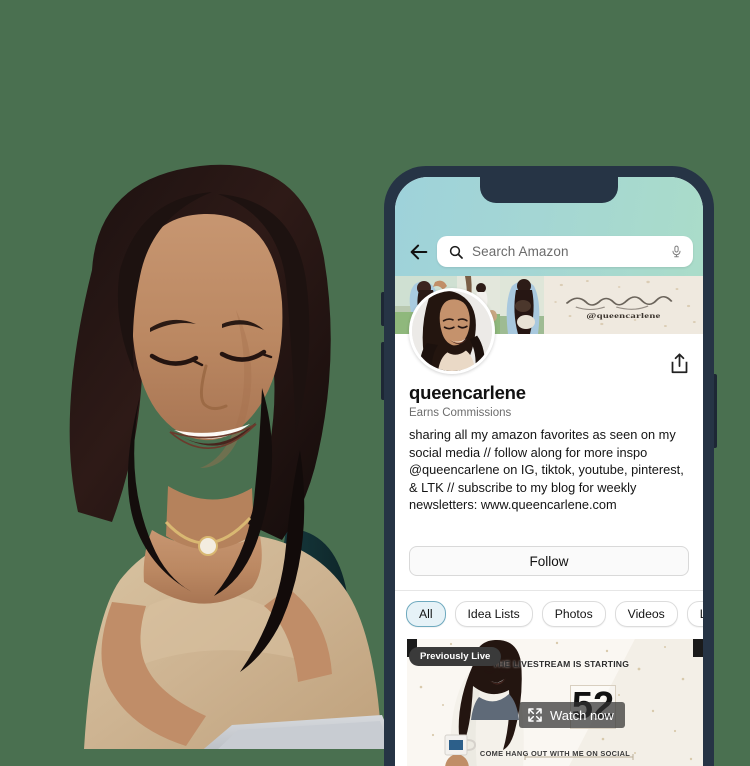  I want to click on back-button, so click(419, 252).